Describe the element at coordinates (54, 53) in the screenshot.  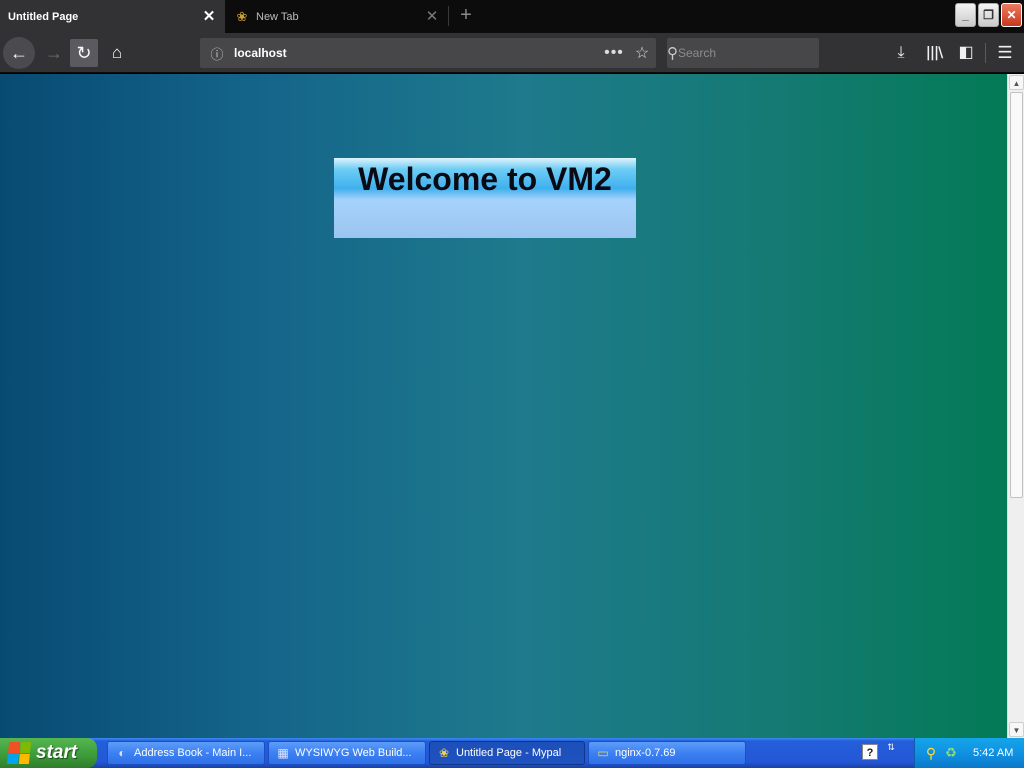
I see `forward-arrow-icon: →` at that location.